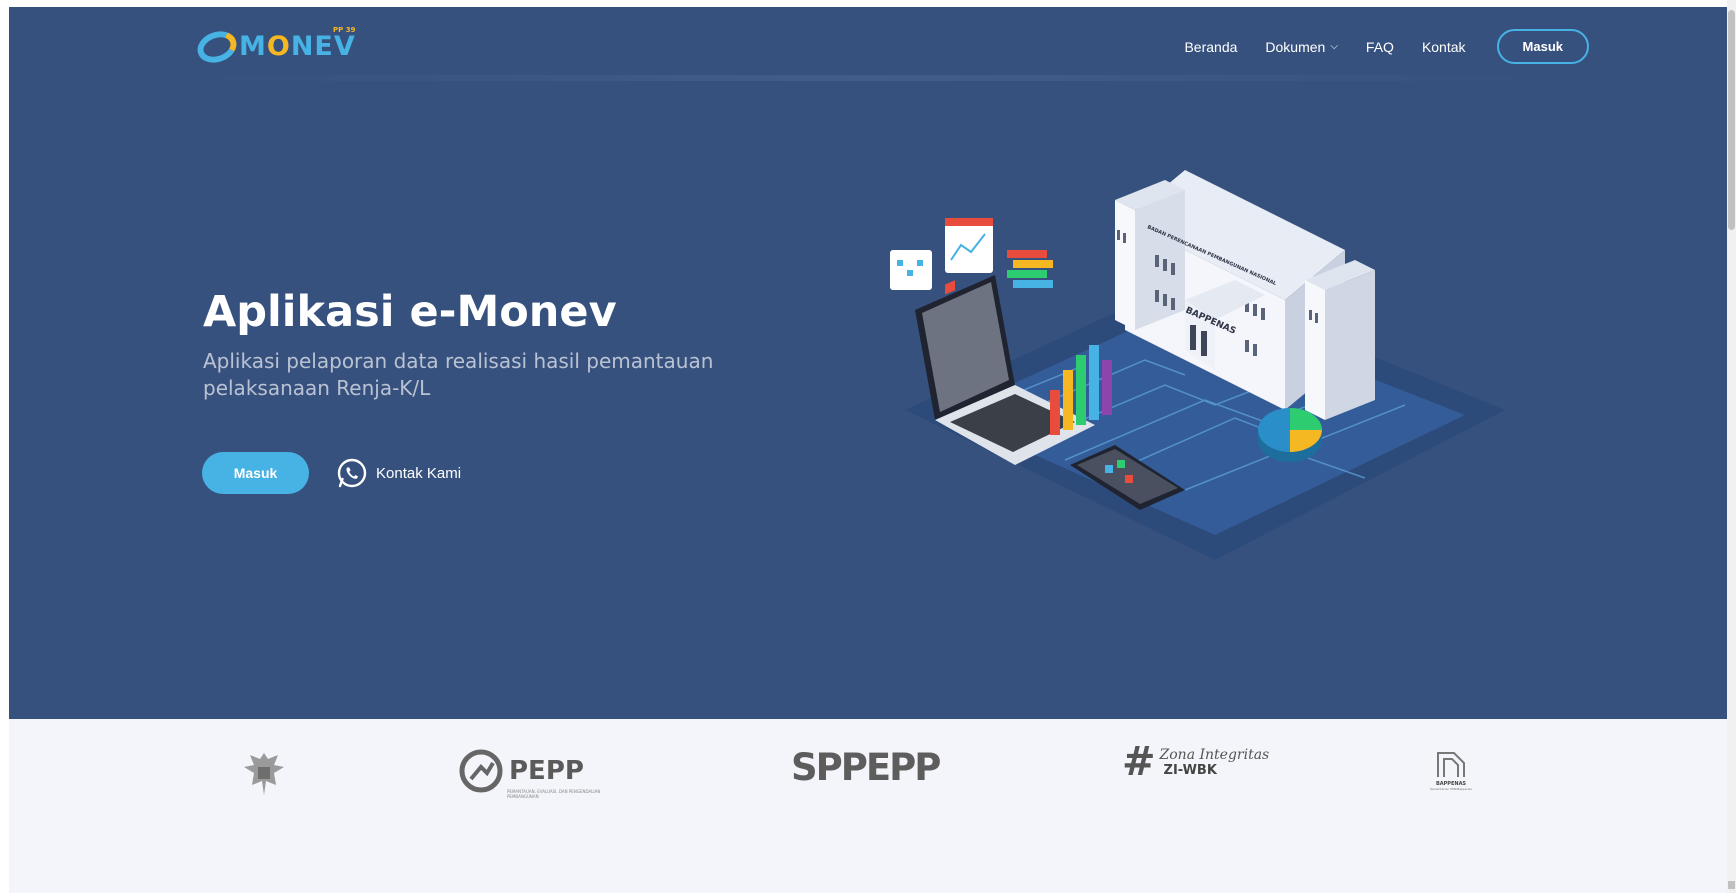  Describe the element at coordinates (217, 47) in the screenshot. I see `logo-e-icon` at that location.